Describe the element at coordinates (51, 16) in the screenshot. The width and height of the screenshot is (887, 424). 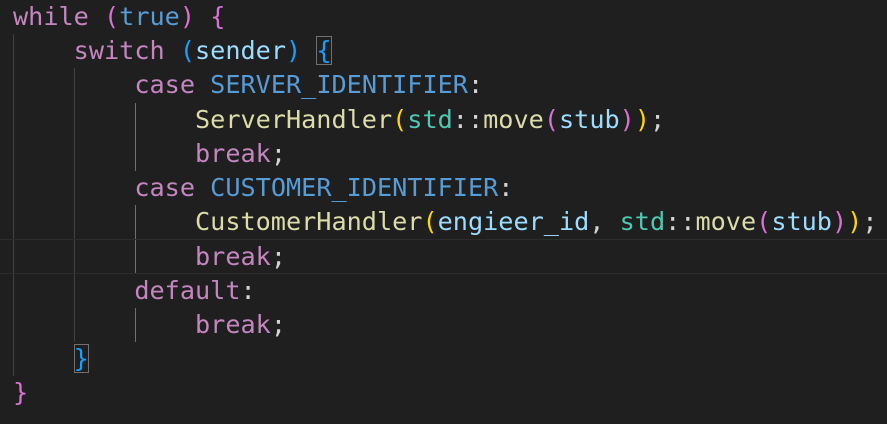
I see `code-token: while` at that location.